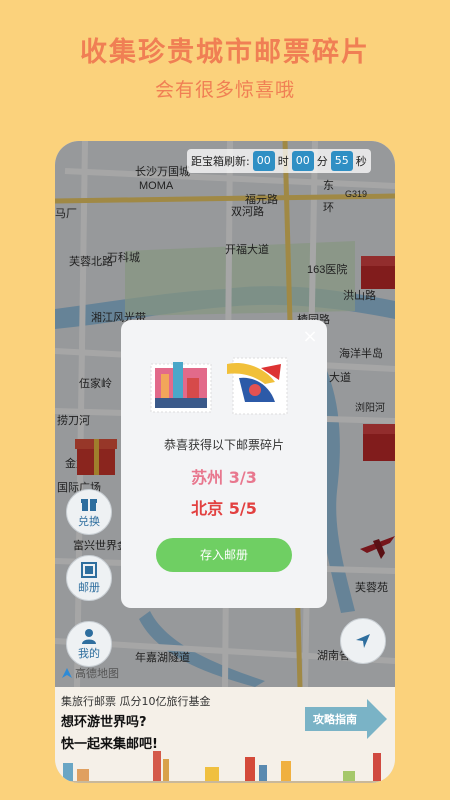 This screenshot has width=450, height=800. I want to click on timer-minutes-unit: 分, so click(322, 161).